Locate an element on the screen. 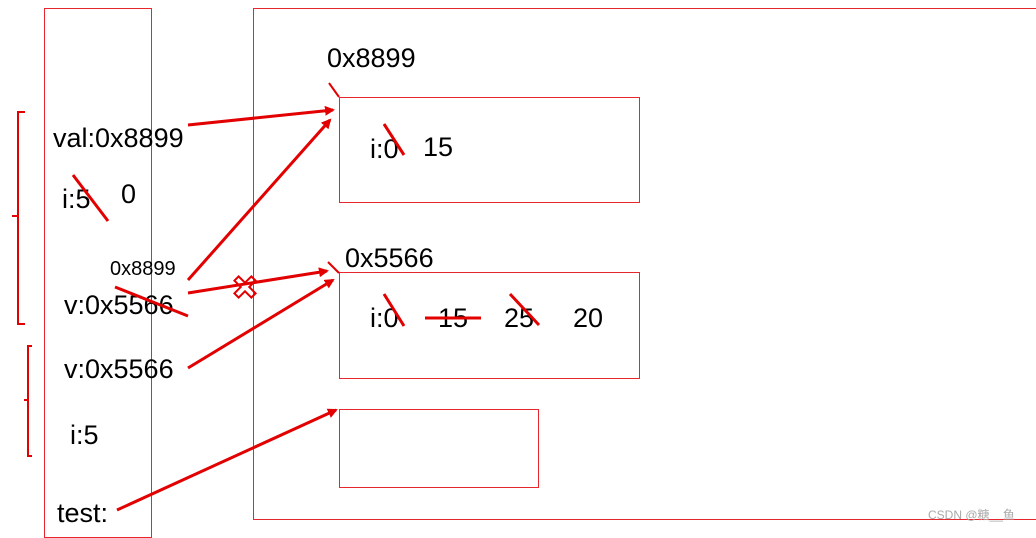 The width and height of the screenshot is (1036, 538). strike-obj2-i0 is located at coordinates (394, 310).